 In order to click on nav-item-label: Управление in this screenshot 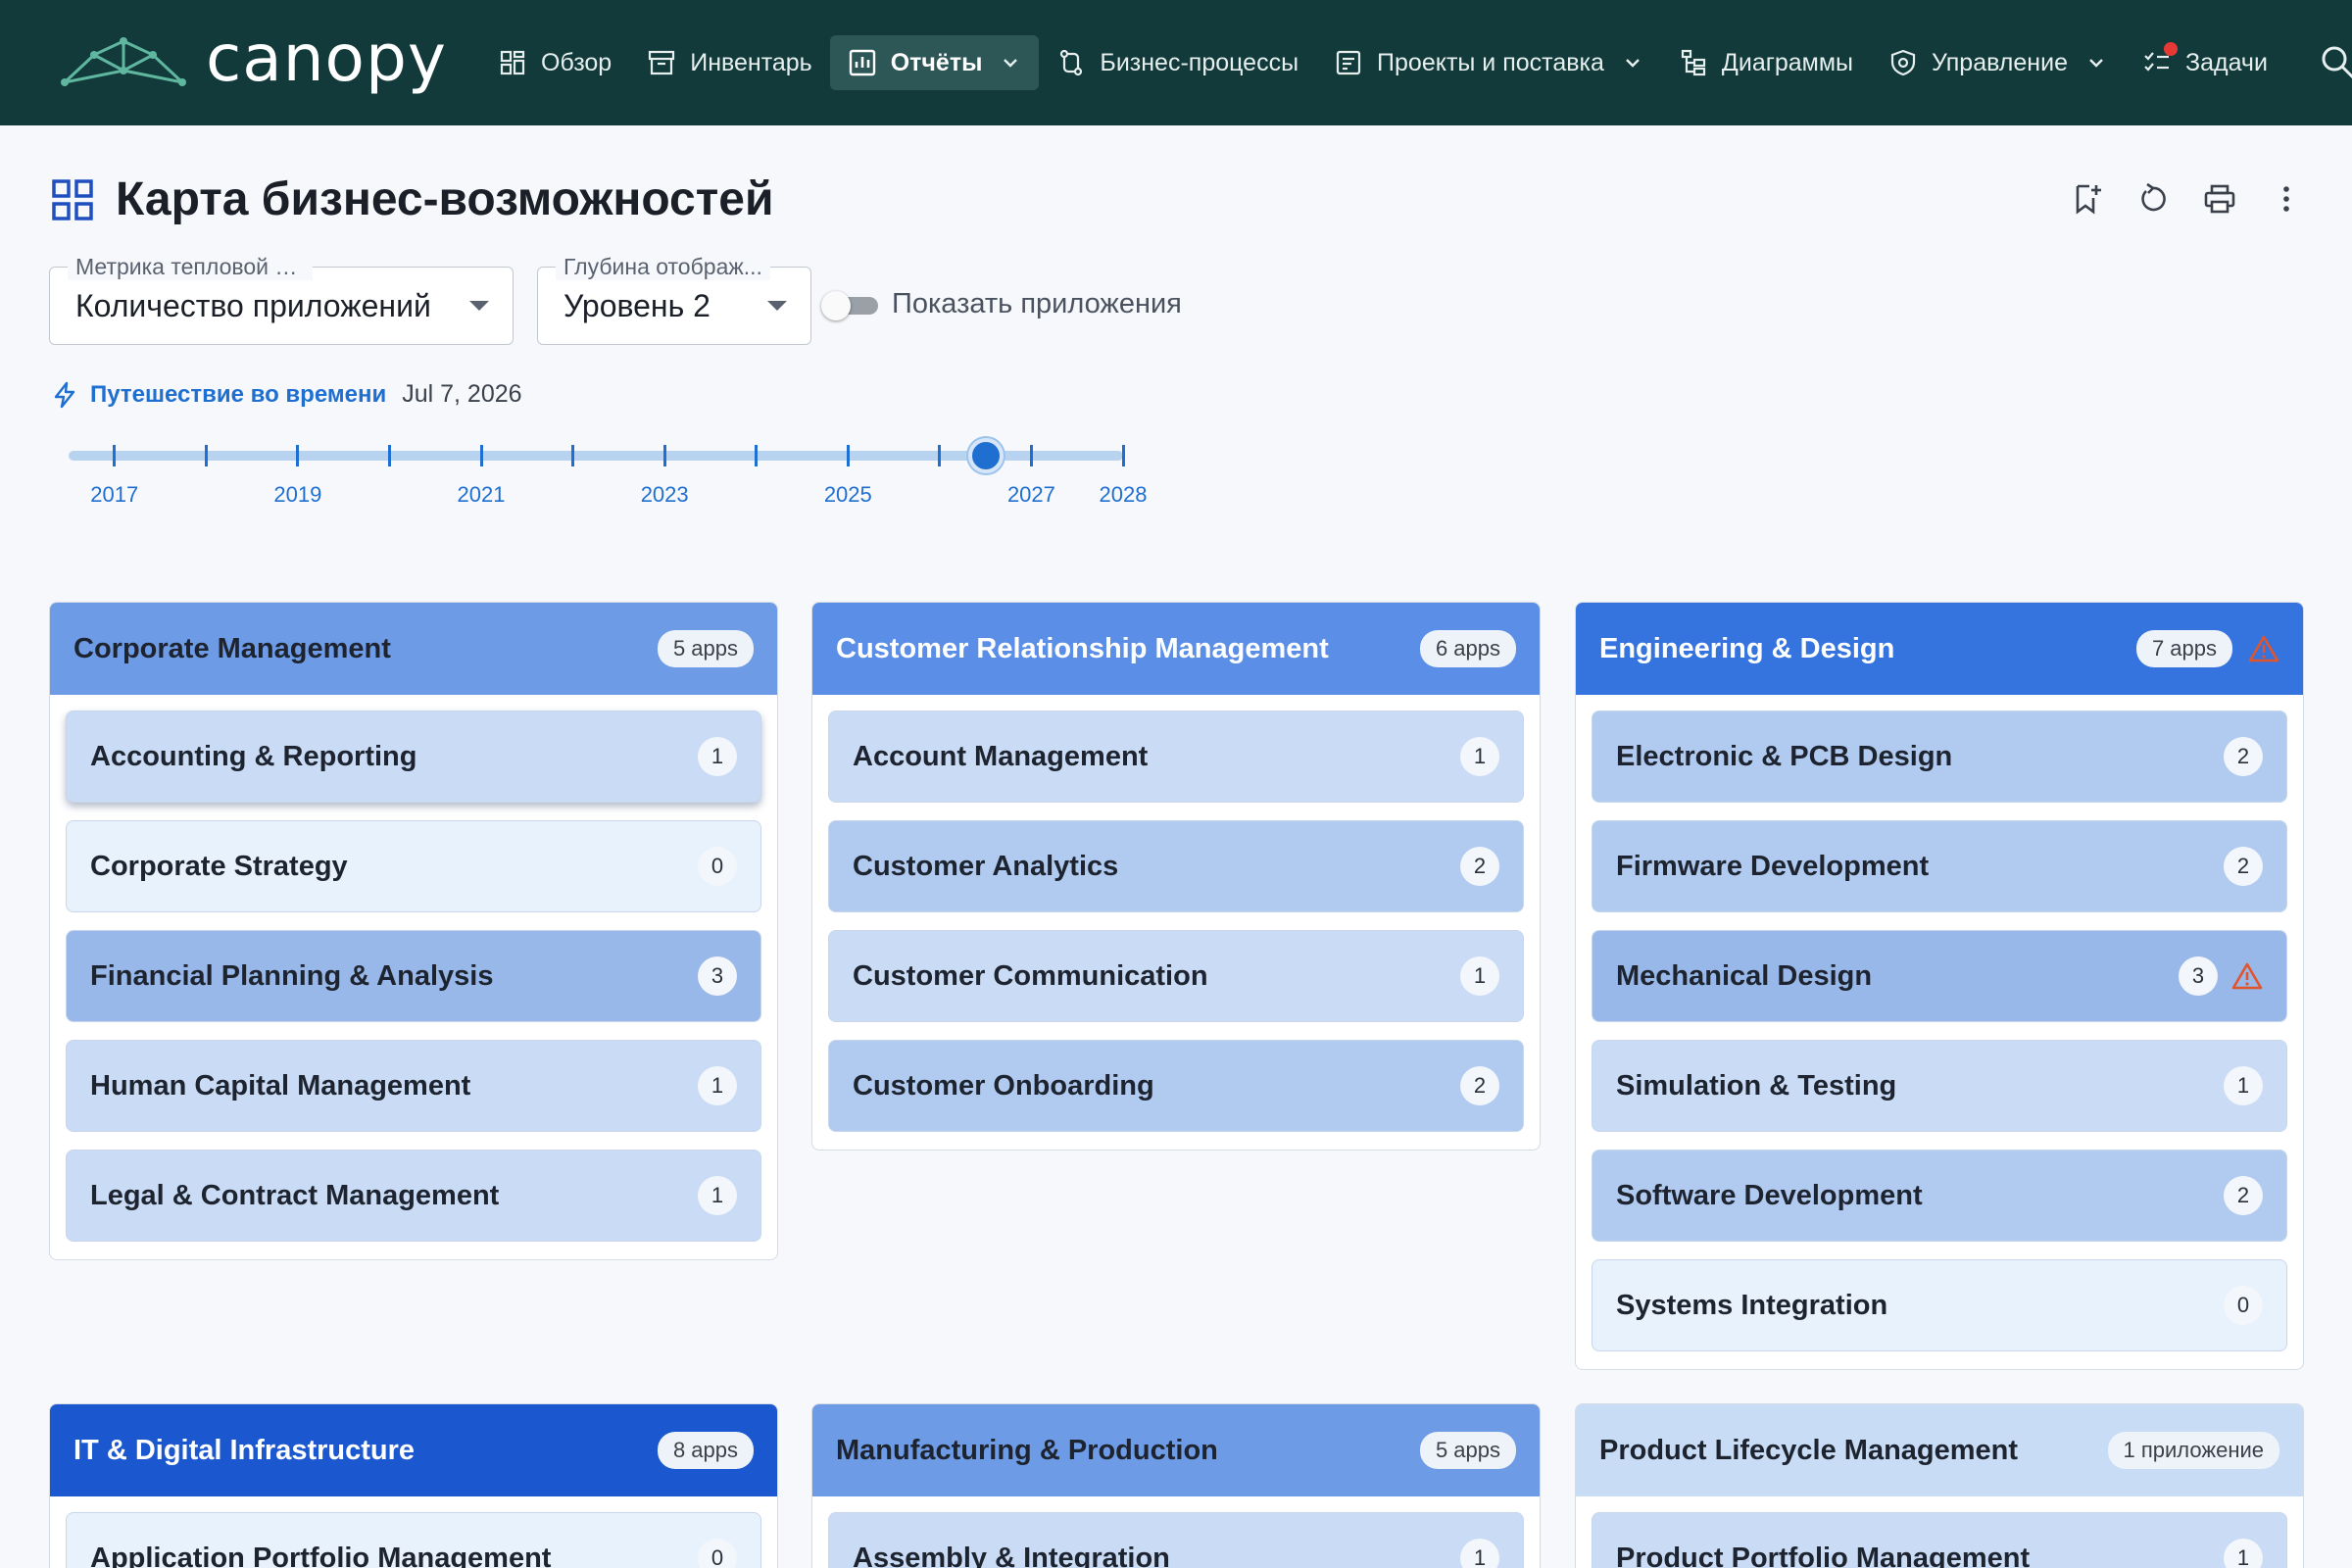, I will do `click(2000, 62)`.